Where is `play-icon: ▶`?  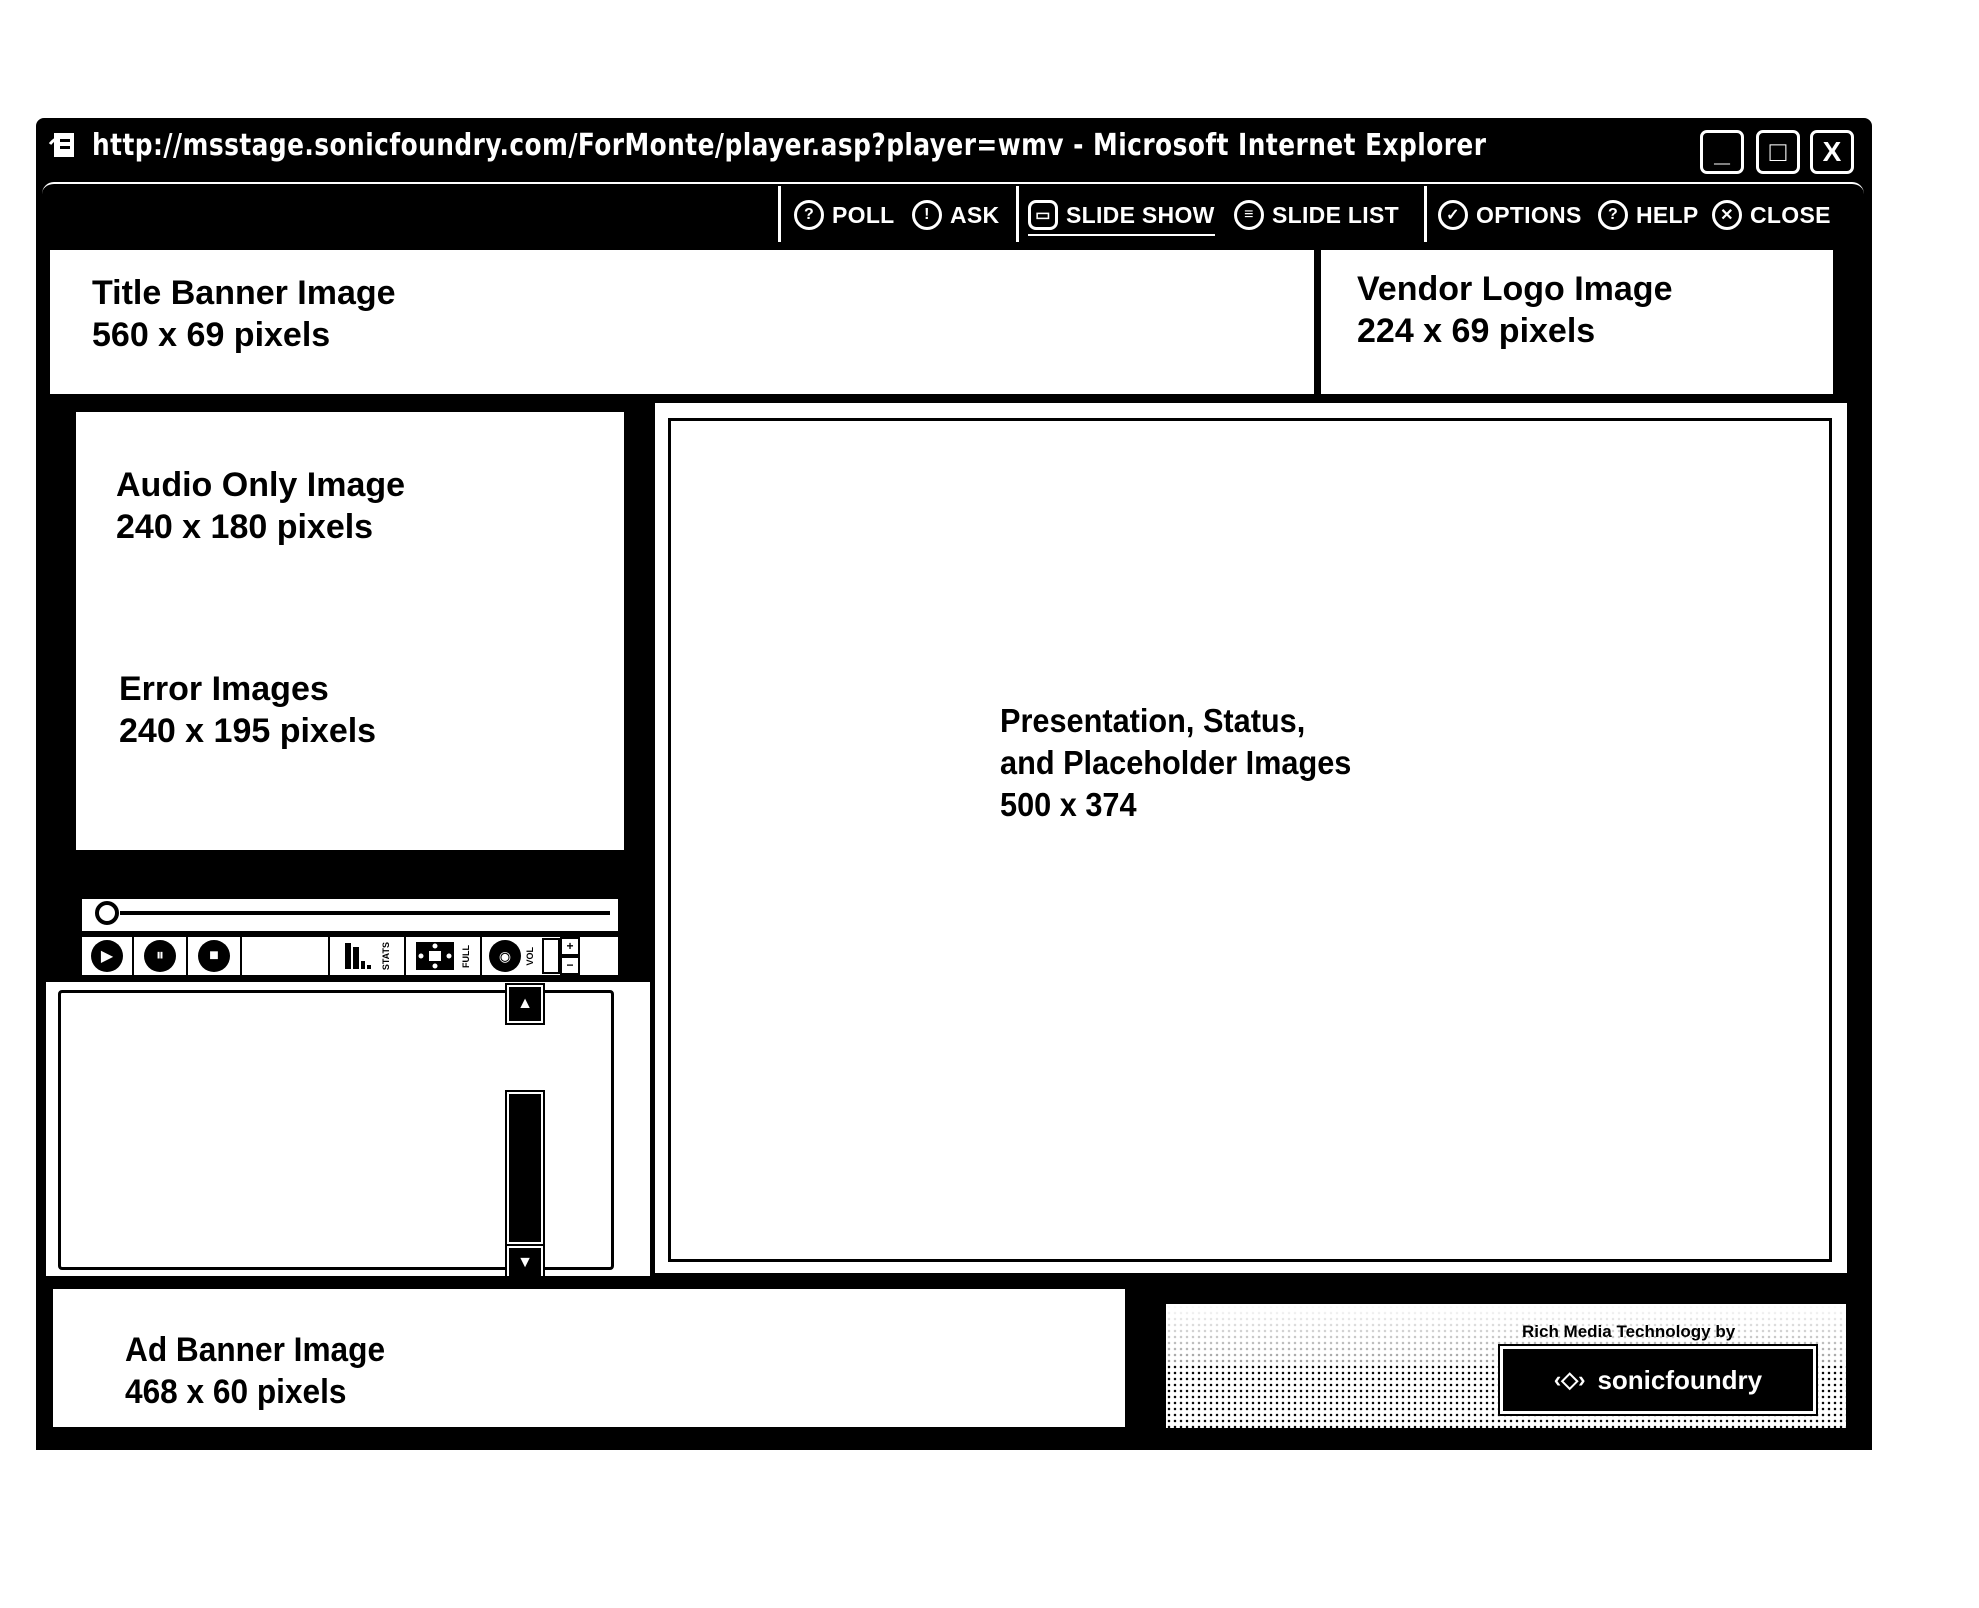 play-icon: ▶ is located at coordinates (107, 956).